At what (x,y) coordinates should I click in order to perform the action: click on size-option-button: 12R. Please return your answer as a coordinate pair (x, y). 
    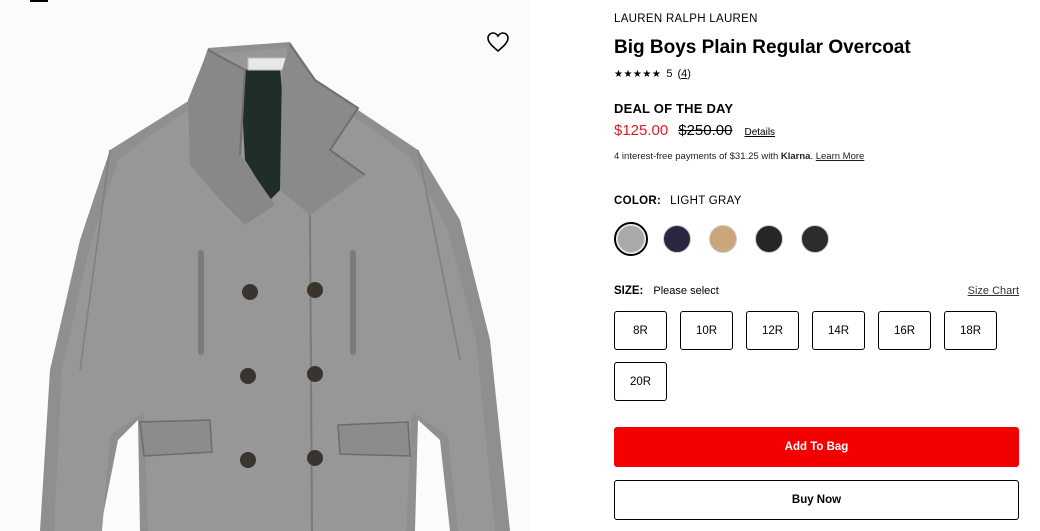
    Looking at the image, I should click on (772, 330).